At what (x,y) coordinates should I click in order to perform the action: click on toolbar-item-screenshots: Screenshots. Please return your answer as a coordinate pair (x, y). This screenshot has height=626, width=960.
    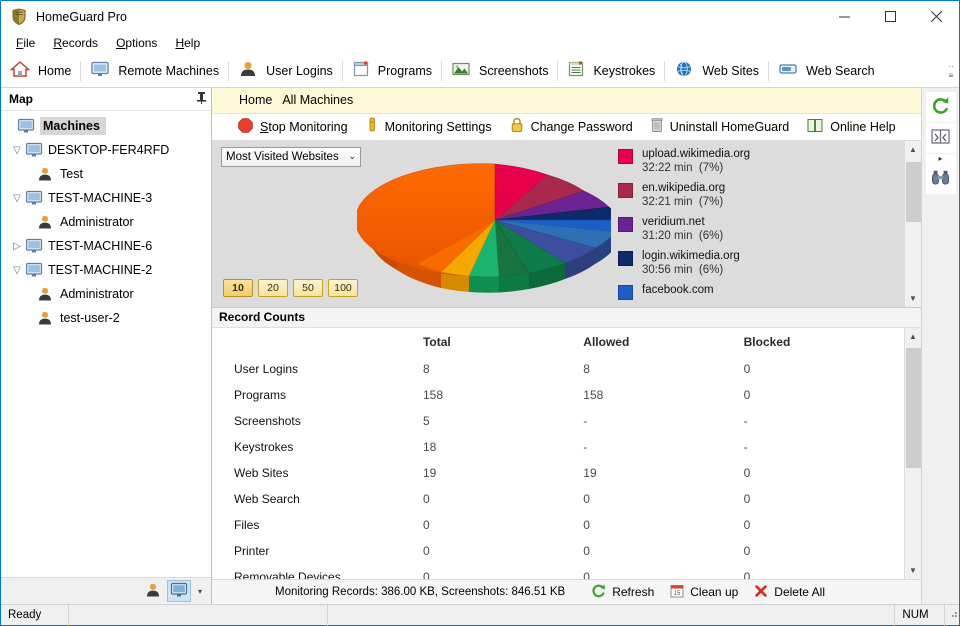
    Looking at the image, I should click on (499, 71).